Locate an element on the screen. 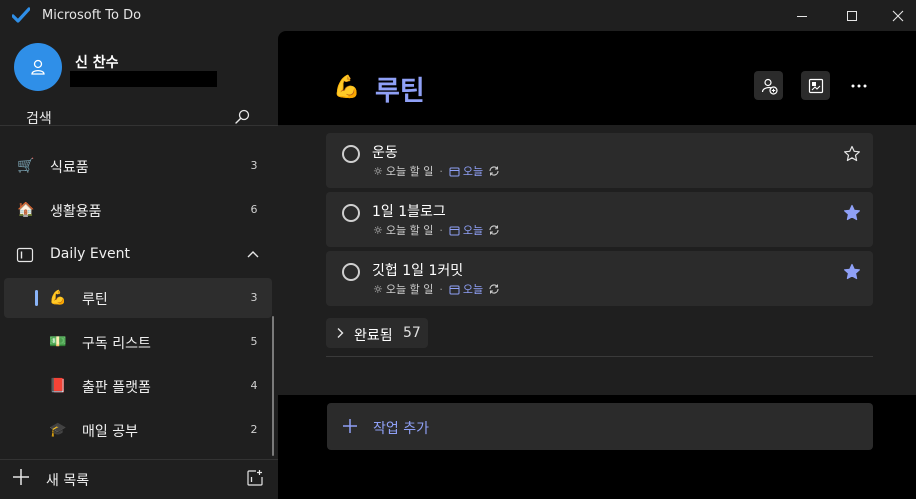 The width and height of the screenshot is (916, 499). graduation-cap-icon: 🎓 is located at coordinates (58, 430).